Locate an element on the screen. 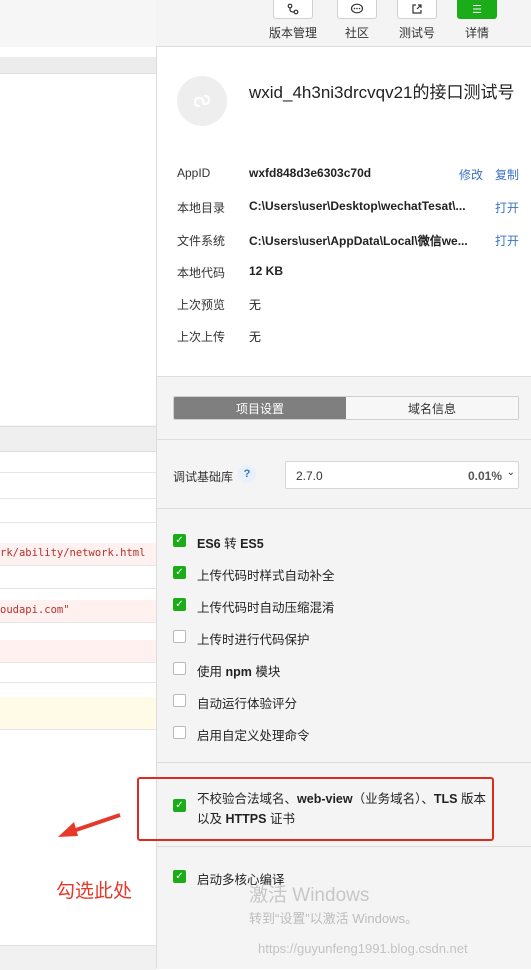  details-label: 详情 is located at coordinates (476, 33).